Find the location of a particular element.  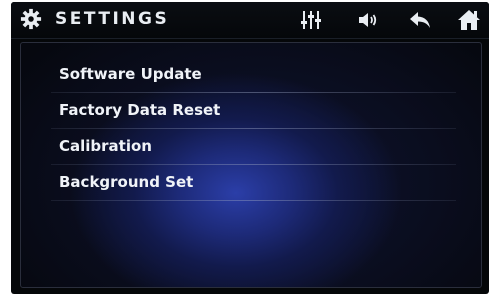

menu-item-label: Software Update is located at coordinates (130, 74).